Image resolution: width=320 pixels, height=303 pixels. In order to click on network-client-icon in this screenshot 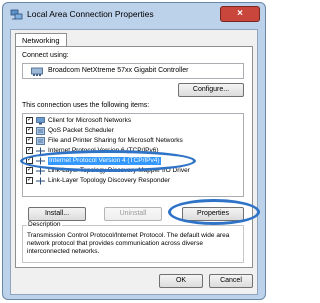, I will do `click(40, 121)`.